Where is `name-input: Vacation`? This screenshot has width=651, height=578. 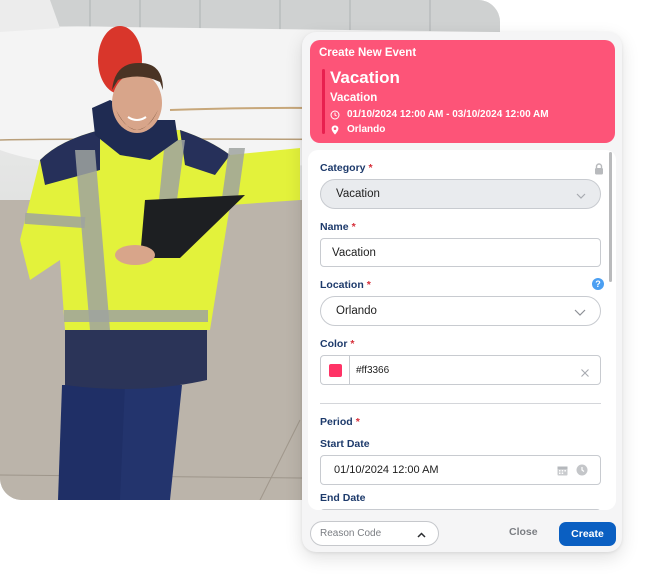
name-input: Vacation is located at coordinates (460, 252).